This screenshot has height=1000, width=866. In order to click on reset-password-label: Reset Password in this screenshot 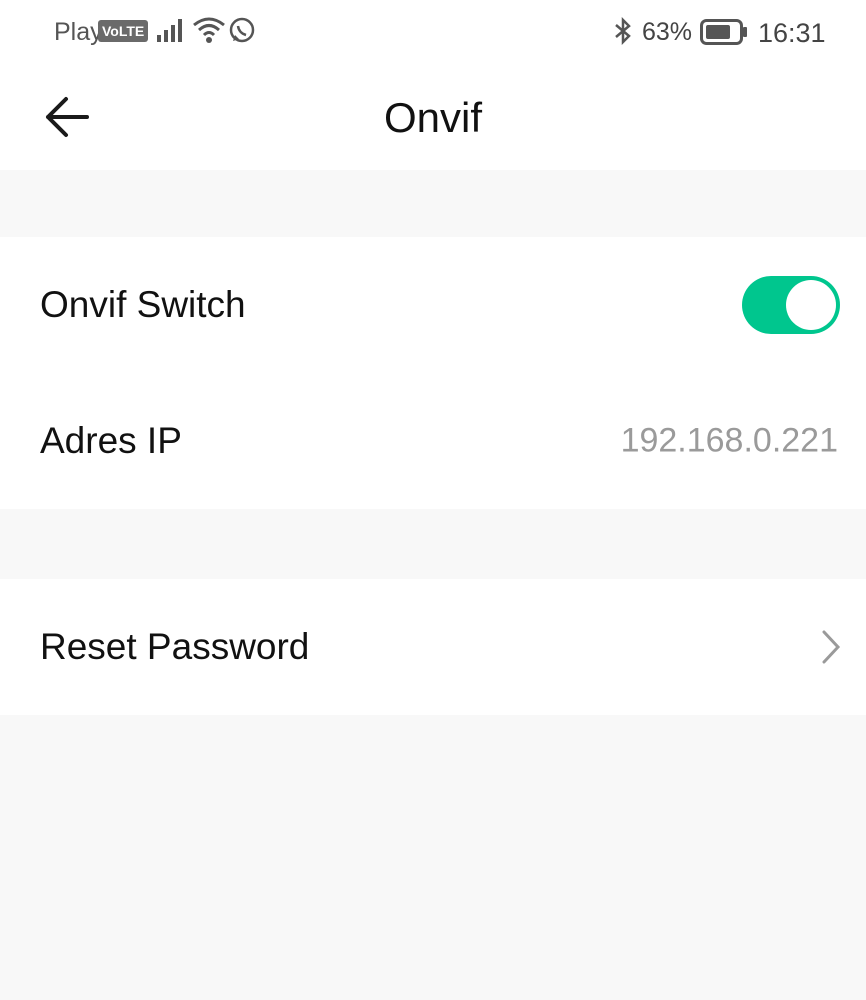, I will do `click(175, 646)`.